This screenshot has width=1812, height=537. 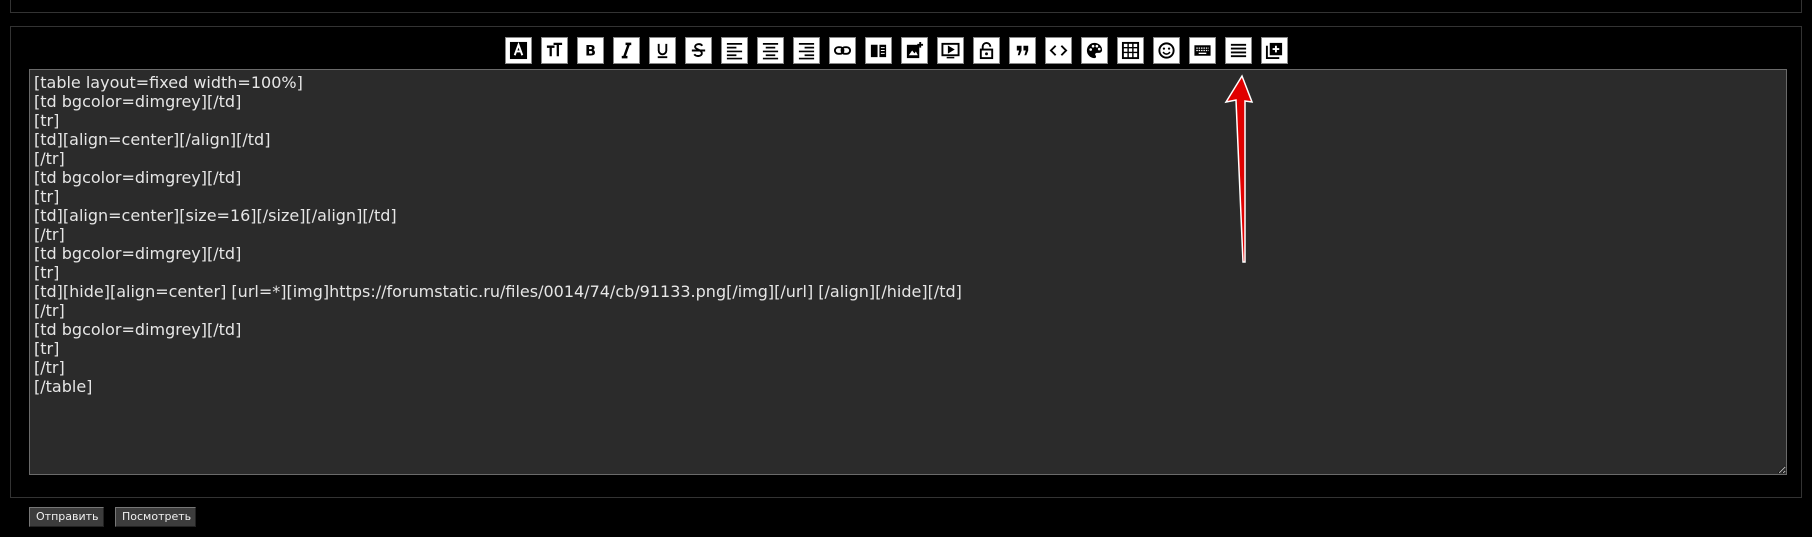 I want to click on smile-button, so click(x=1166, y=50).